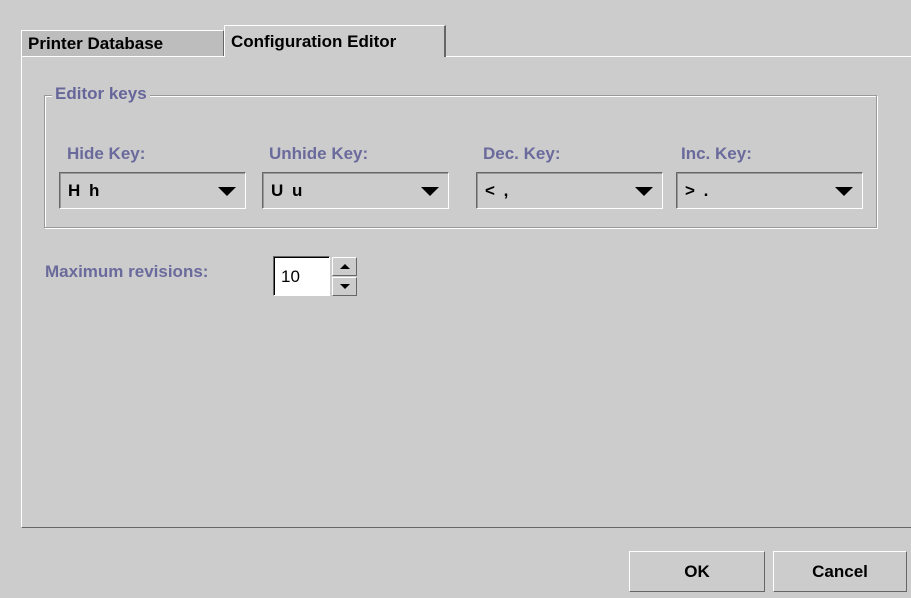 The height and width of the screenshot is (598, 911). Describe the element at coordinates (122, 43) in the screenshot. I see `tab-printer-database: Printer Database` at that location.